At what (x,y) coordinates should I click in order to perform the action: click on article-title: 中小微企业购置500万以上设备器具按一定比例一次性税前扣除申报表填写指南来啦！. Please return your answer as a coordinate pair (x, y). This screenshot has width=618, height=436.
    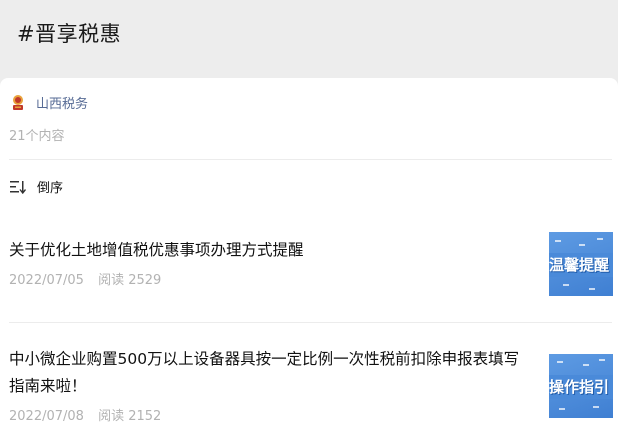
    Looking at the image, I should click on (269, 373).